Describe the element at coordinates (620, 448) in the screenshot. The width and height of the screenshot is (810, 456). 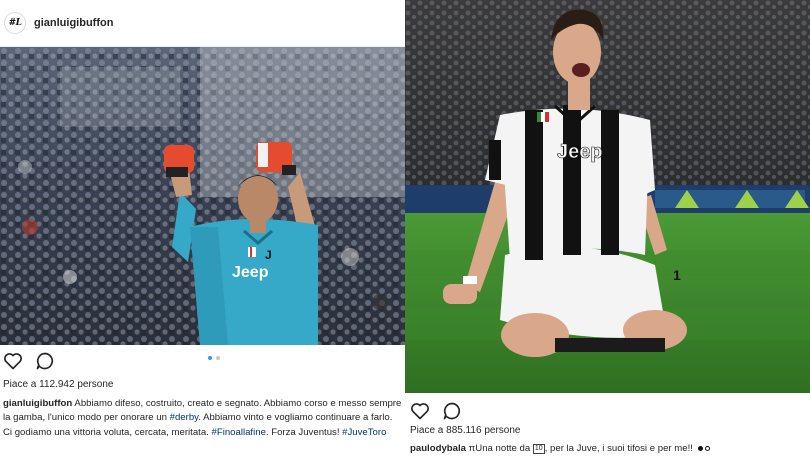
I see `caption-text: , per la Juve, i suoi tifosi e per me!!` at that location.